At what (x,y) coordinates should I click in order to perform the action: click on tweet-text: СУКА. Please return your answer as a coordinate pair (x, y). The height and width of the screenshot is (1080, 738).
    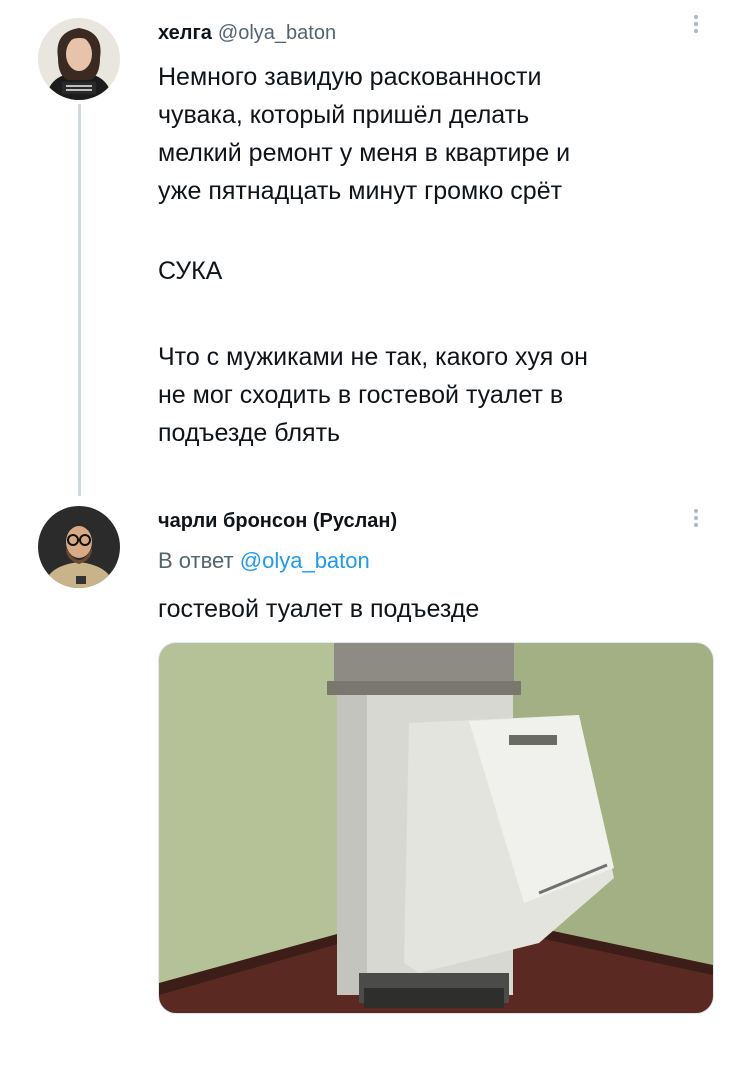
    Looking at the image, I should click on (190, 271).